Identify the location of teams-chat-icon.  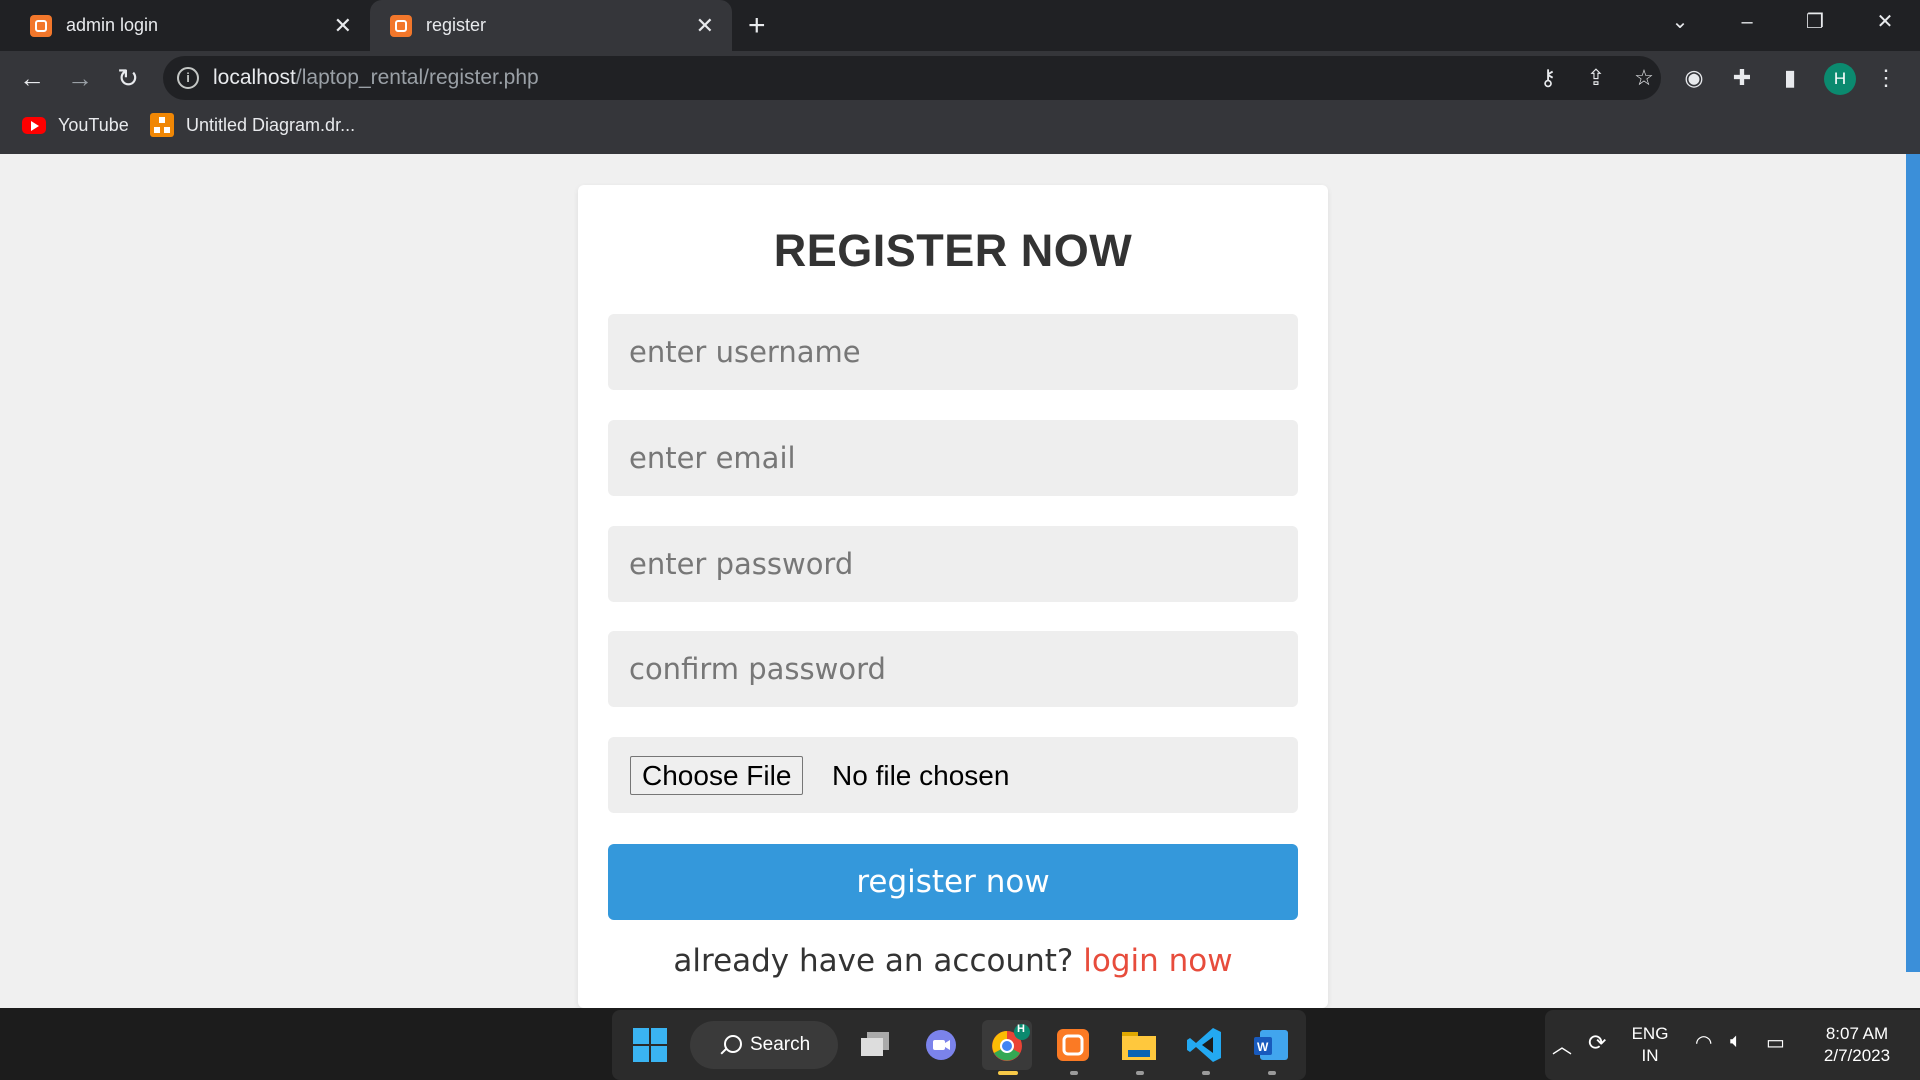
(941, 1045).